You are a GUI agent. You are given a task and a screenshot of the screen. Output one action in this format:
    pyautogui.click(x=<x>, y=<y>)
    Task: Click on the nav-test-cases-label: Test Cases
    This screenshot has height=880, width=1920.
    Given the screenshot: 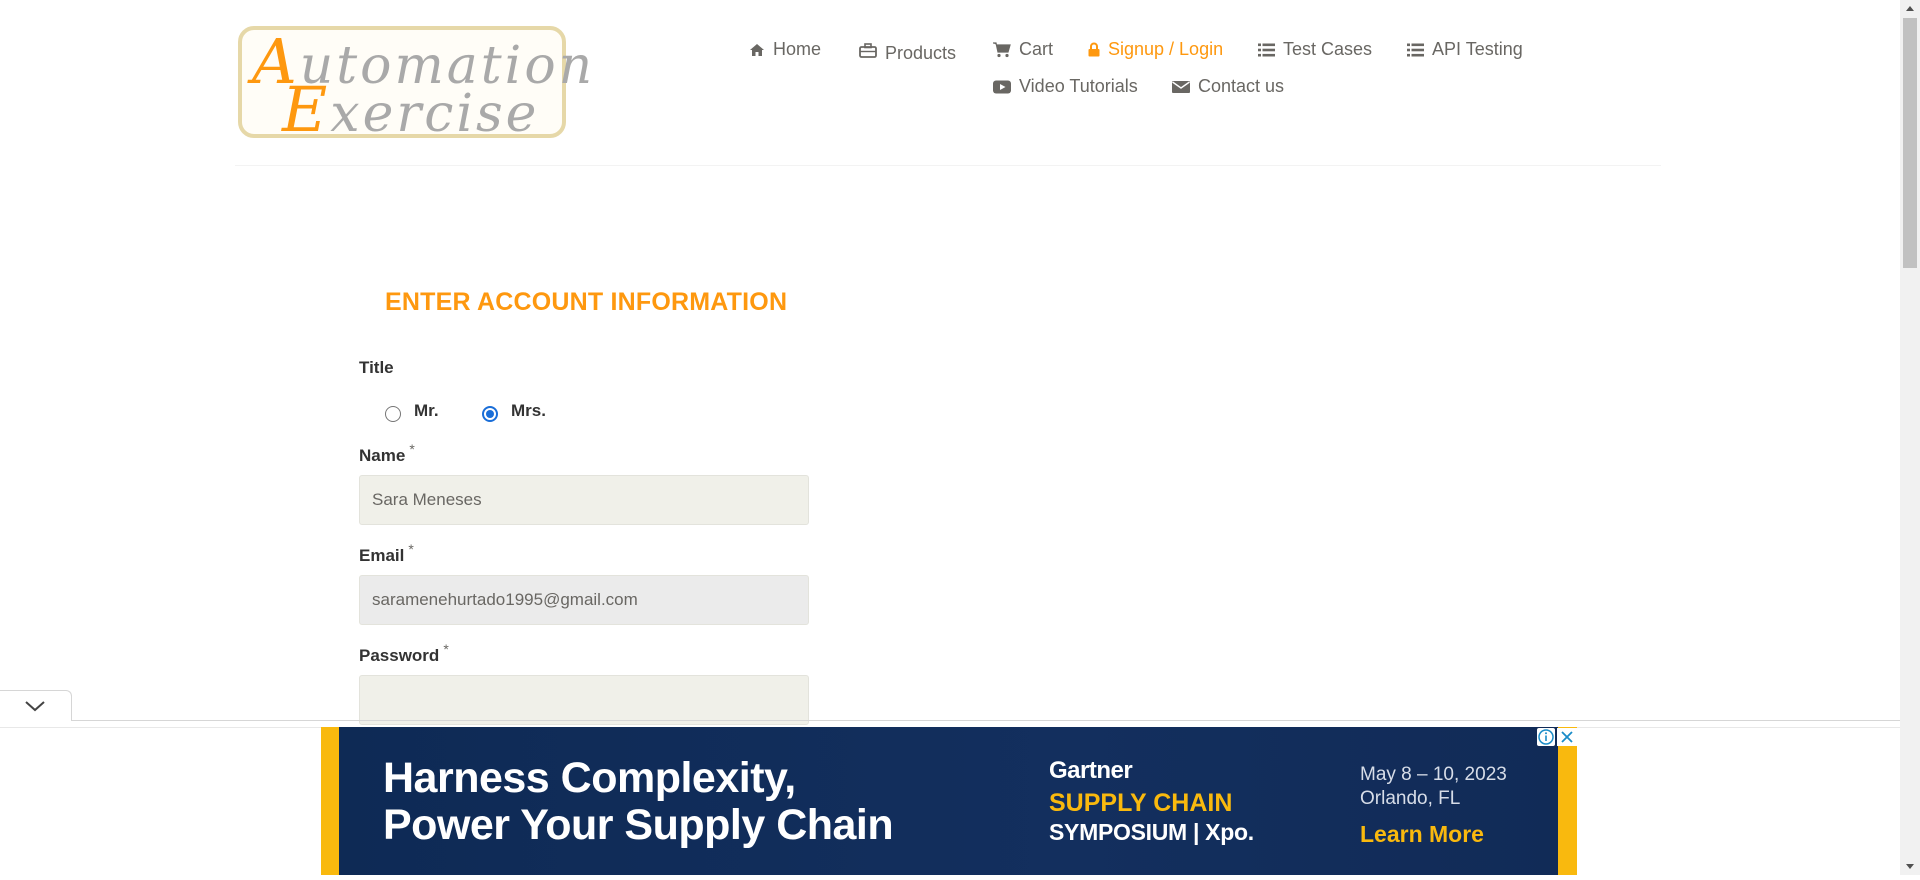 What is the action you would take?
    pyautogui.click(x=1328, y=49)
    